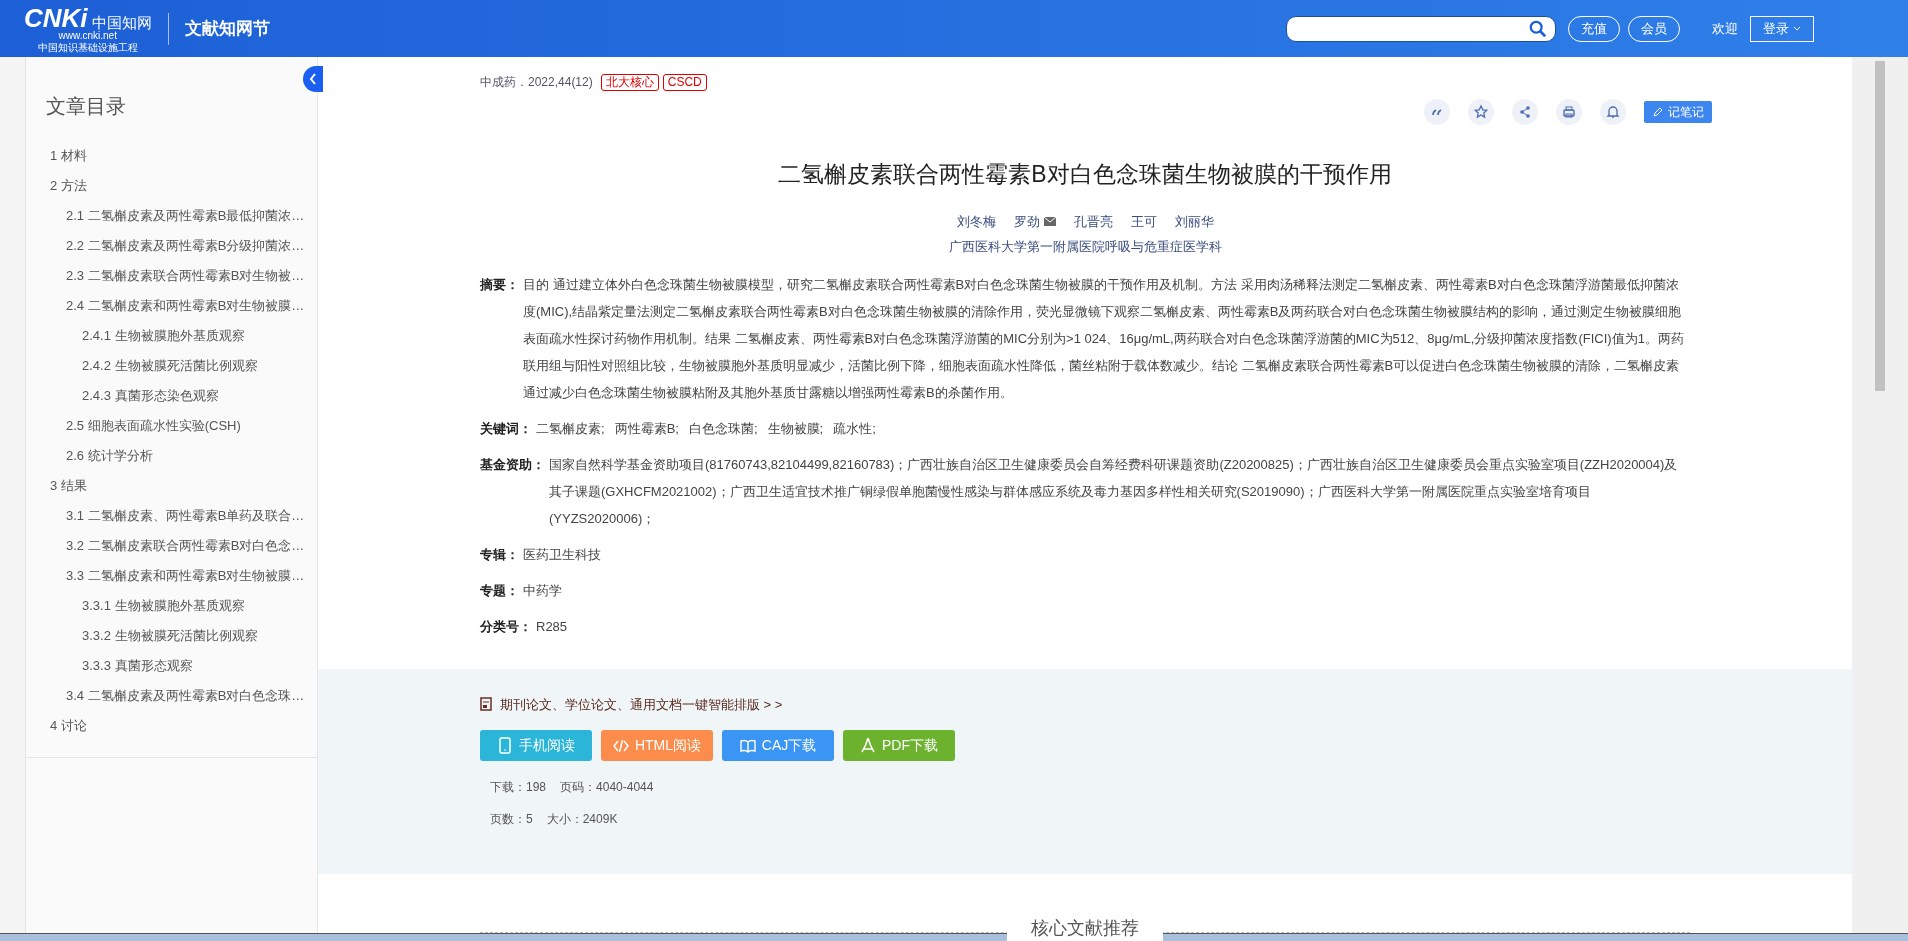  I want to click on toc-item: 4 讨论, so click(68, 726).